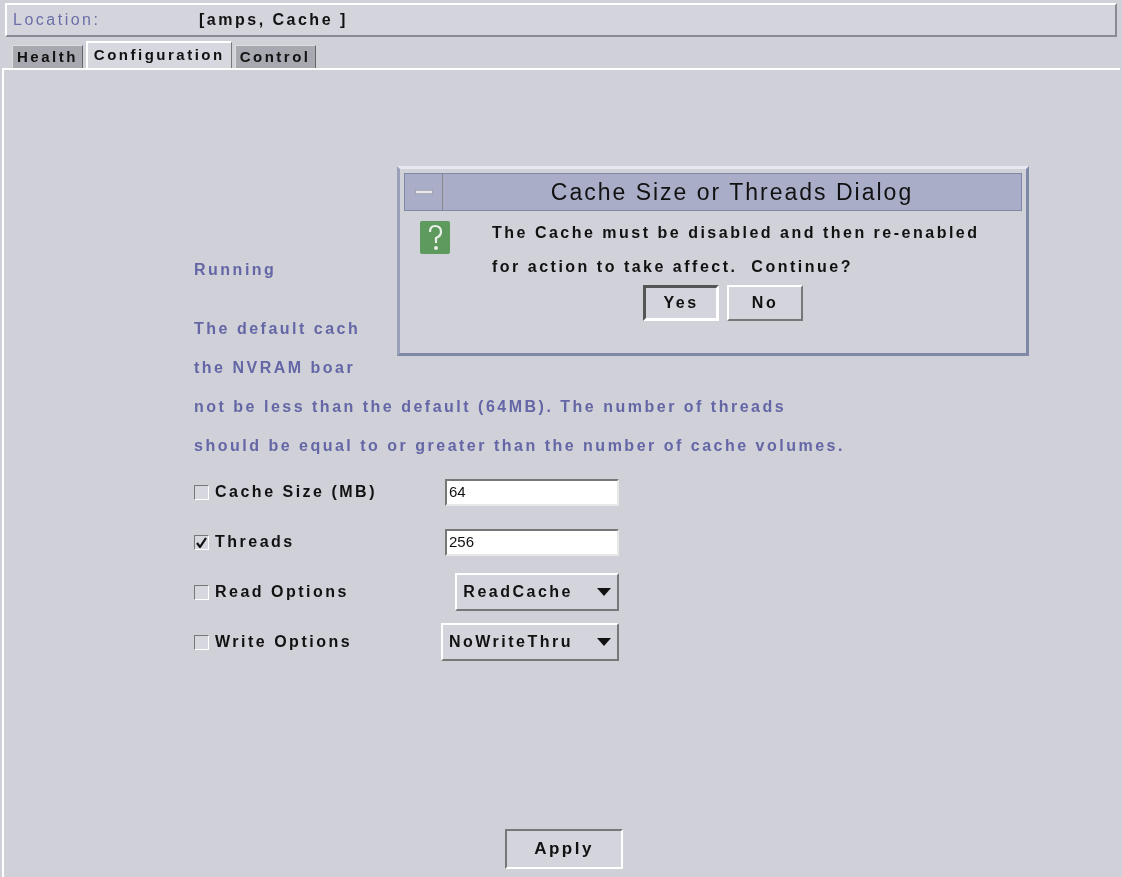 Image resolution: width=1122 pixels, height=877 pixels. I want to click on description-line: The default cach, so click(277, 329).